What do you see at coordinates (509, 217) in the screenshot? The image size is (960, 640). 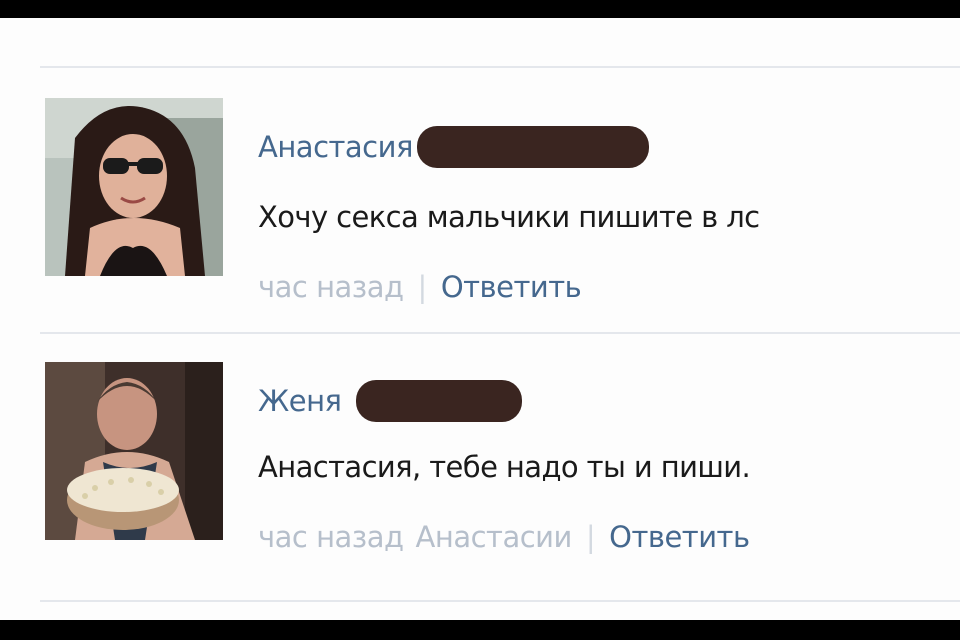 I see `comment-text: Хочу секса мальчики пишите в лс` at bounding box center [509, 217].